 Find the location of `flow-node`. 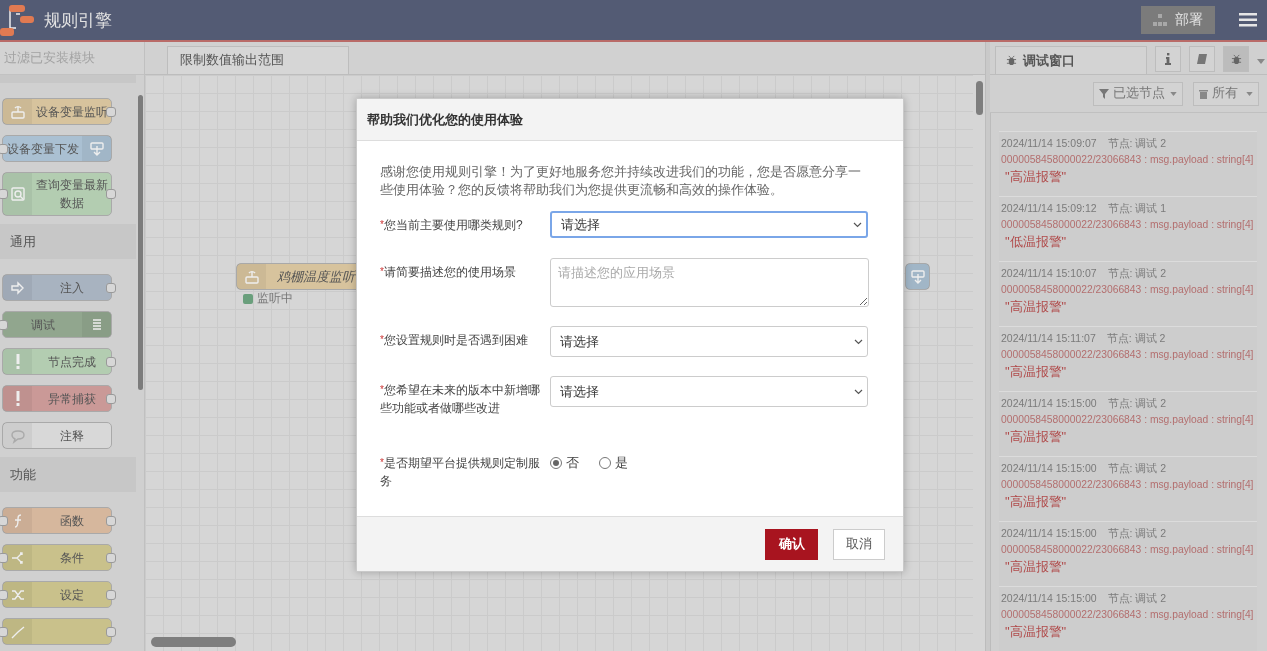

flow-node is located at coordinates (917, 276).